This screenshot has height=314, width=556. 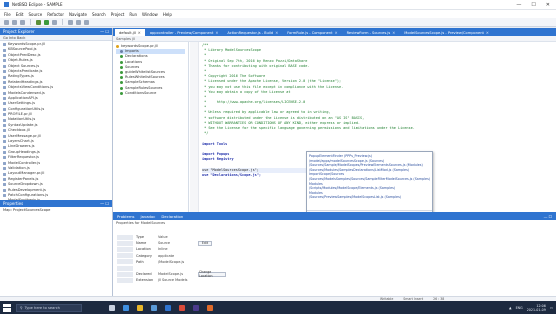 I want to click on editor-tab-label: ReviewForm - Sources.js, so click(x=368, y=32).